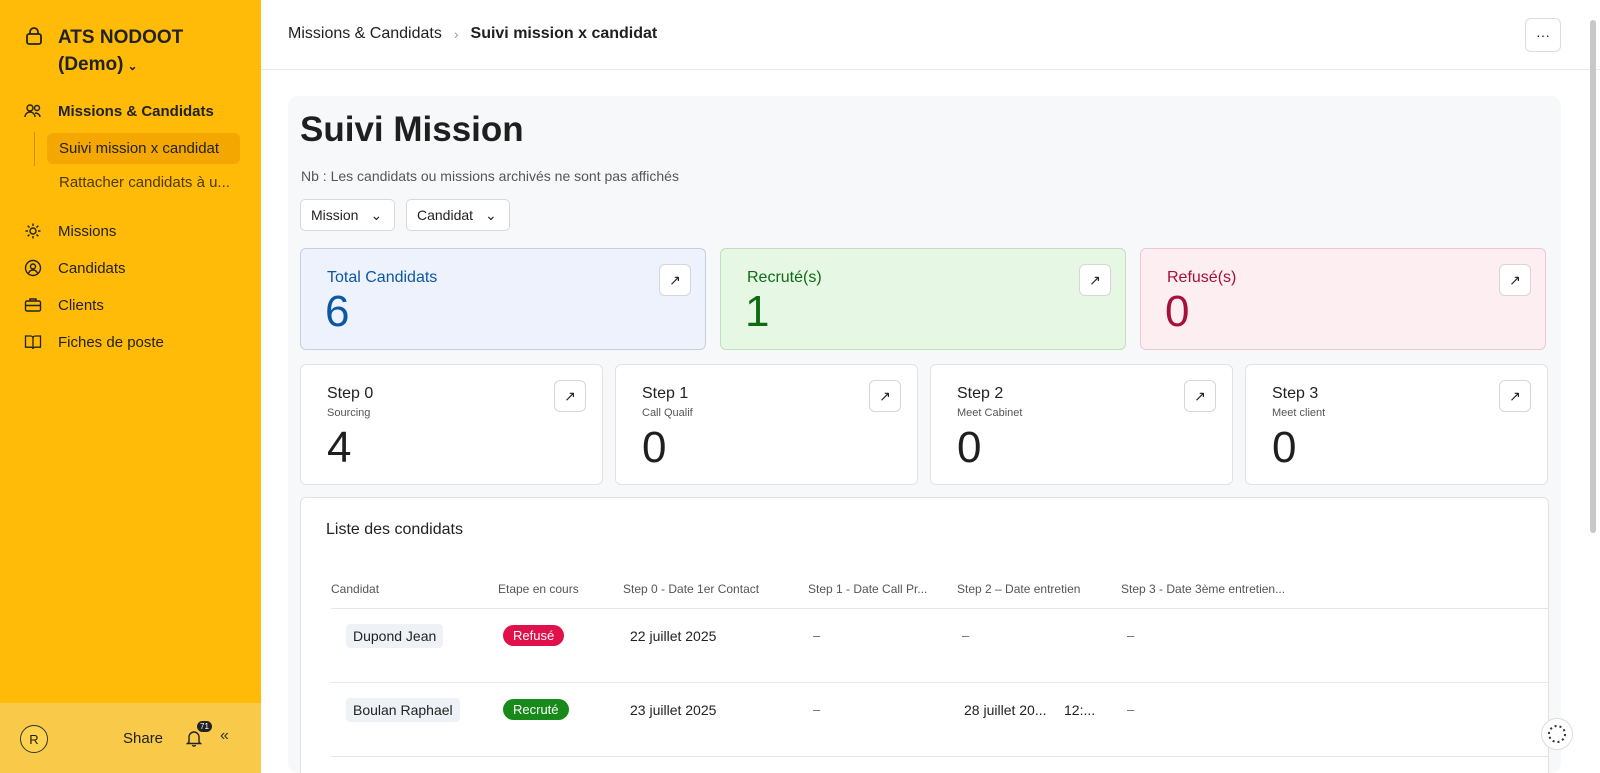 The width and height of the screenshot is (1600, 773). What do you see at coordinates (91, 64) in the screenshot?
I see `workspace-name-line2: (Demo)` at bounding box center [91, 64].